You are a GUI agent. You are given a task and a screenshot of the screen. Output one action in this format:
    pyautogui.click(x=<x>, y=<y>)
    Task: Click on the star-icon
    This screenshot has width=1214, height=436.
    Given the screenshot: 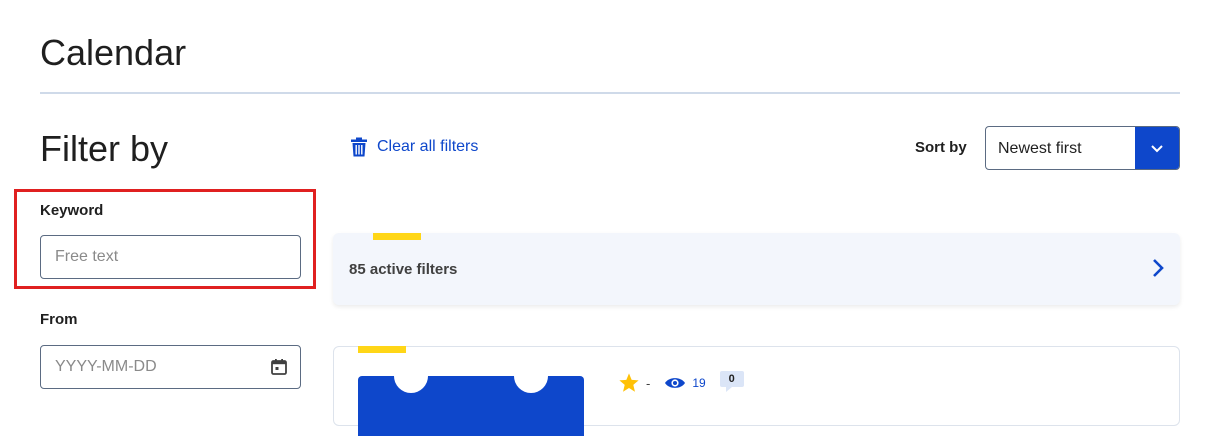 What is the action you would take?
    pyautogui.click(x=629, y=382)
    